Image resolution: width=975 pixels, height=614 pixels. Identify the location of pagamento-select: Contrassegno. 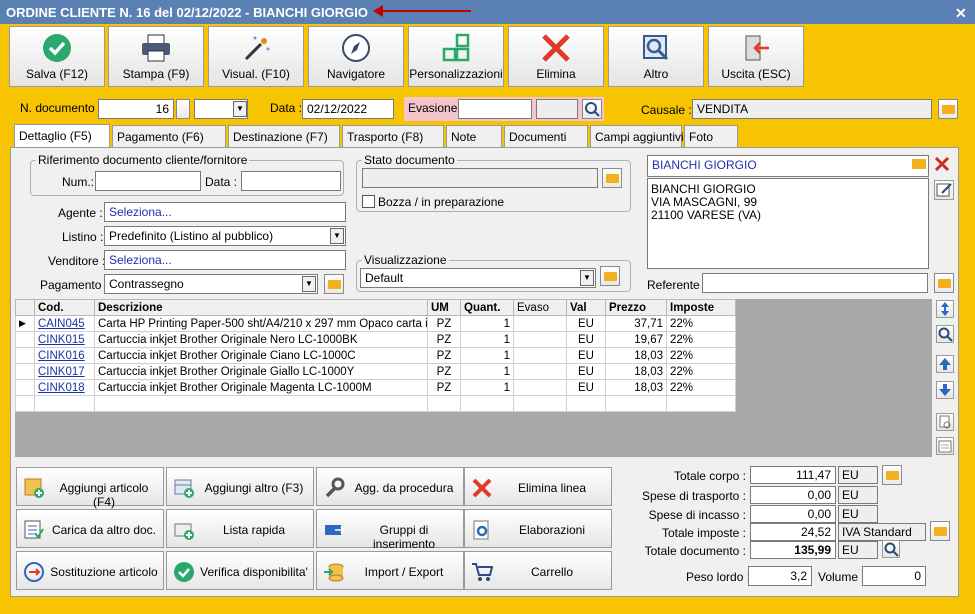
(211, 284).